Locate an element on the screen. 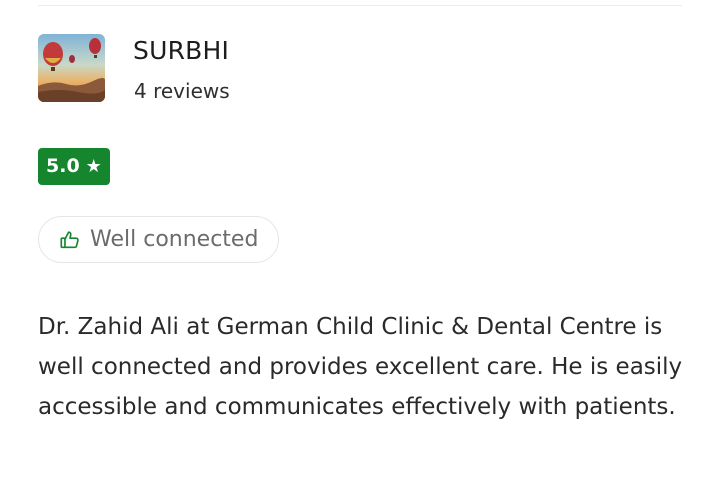  tag-label: Well connected is located at coordinates (174, 239).